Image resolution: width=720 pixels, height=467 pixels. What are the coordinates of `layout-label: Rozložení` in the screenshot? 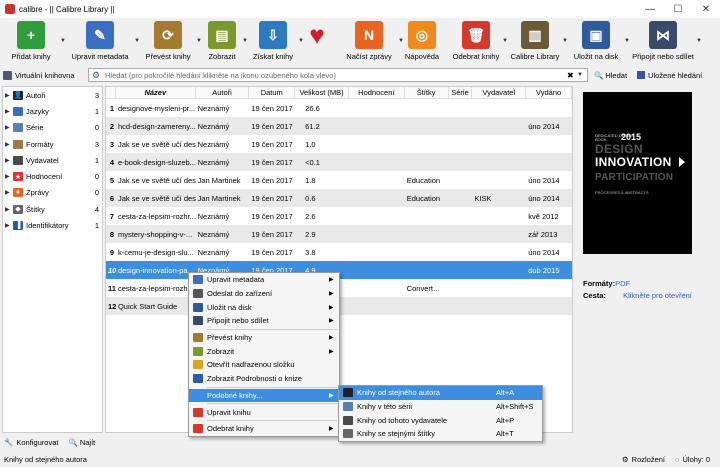 It's located at (648, 459).